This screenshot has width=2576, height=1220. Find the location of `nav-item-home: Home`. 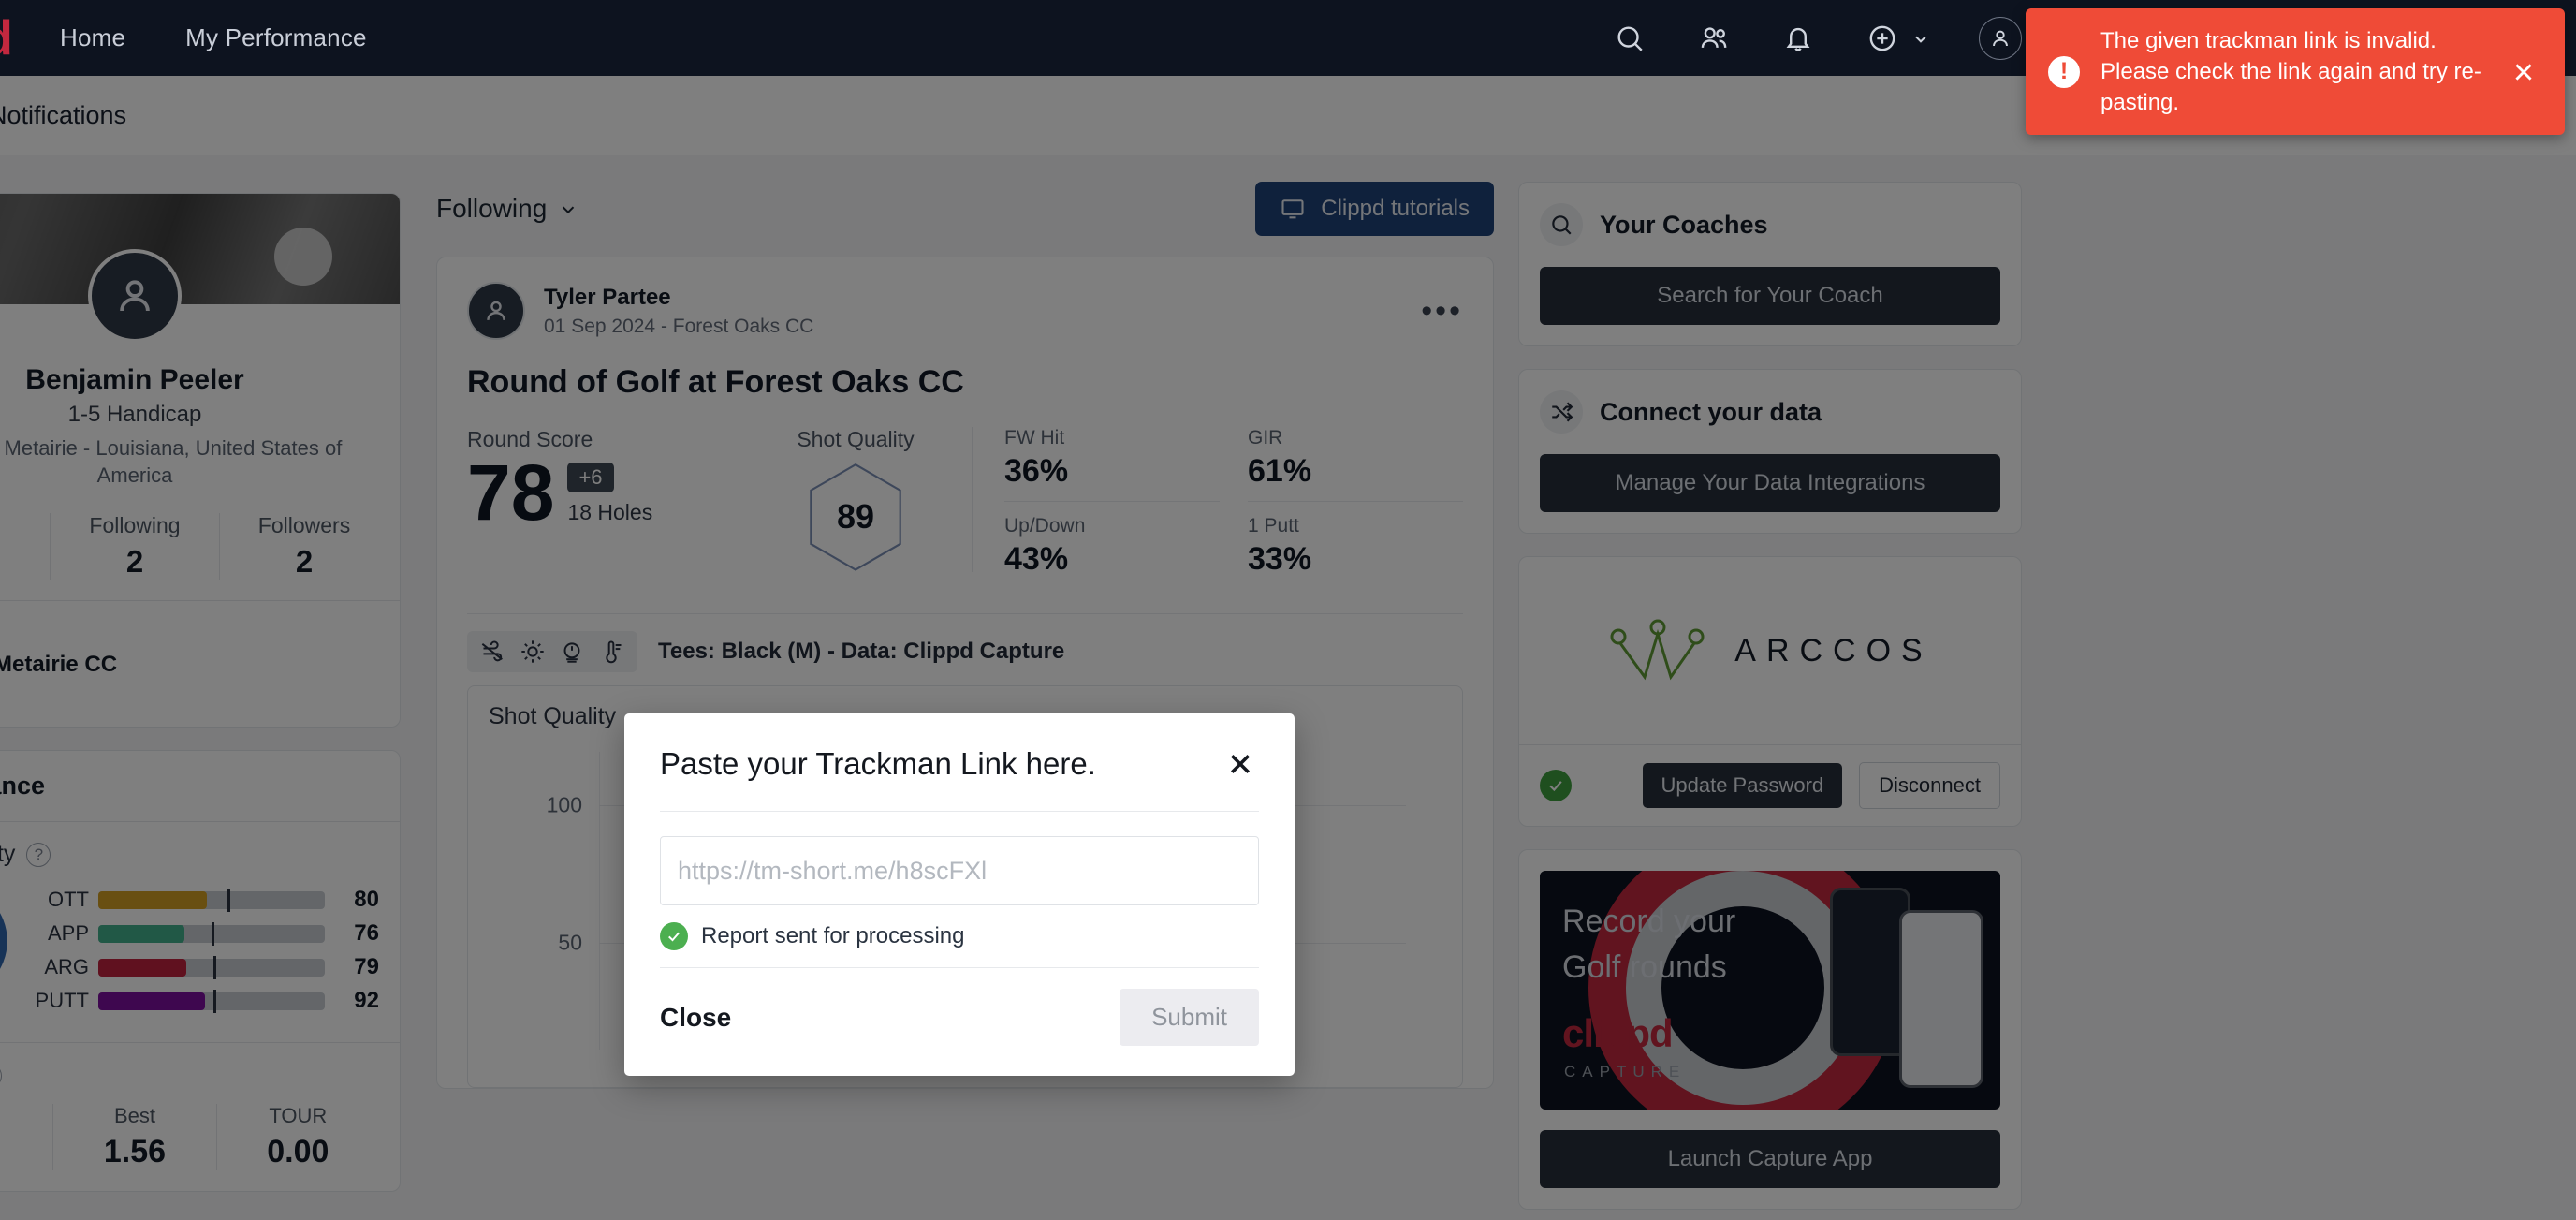

nav-item-home: Home is located at coordinates (93, 37).